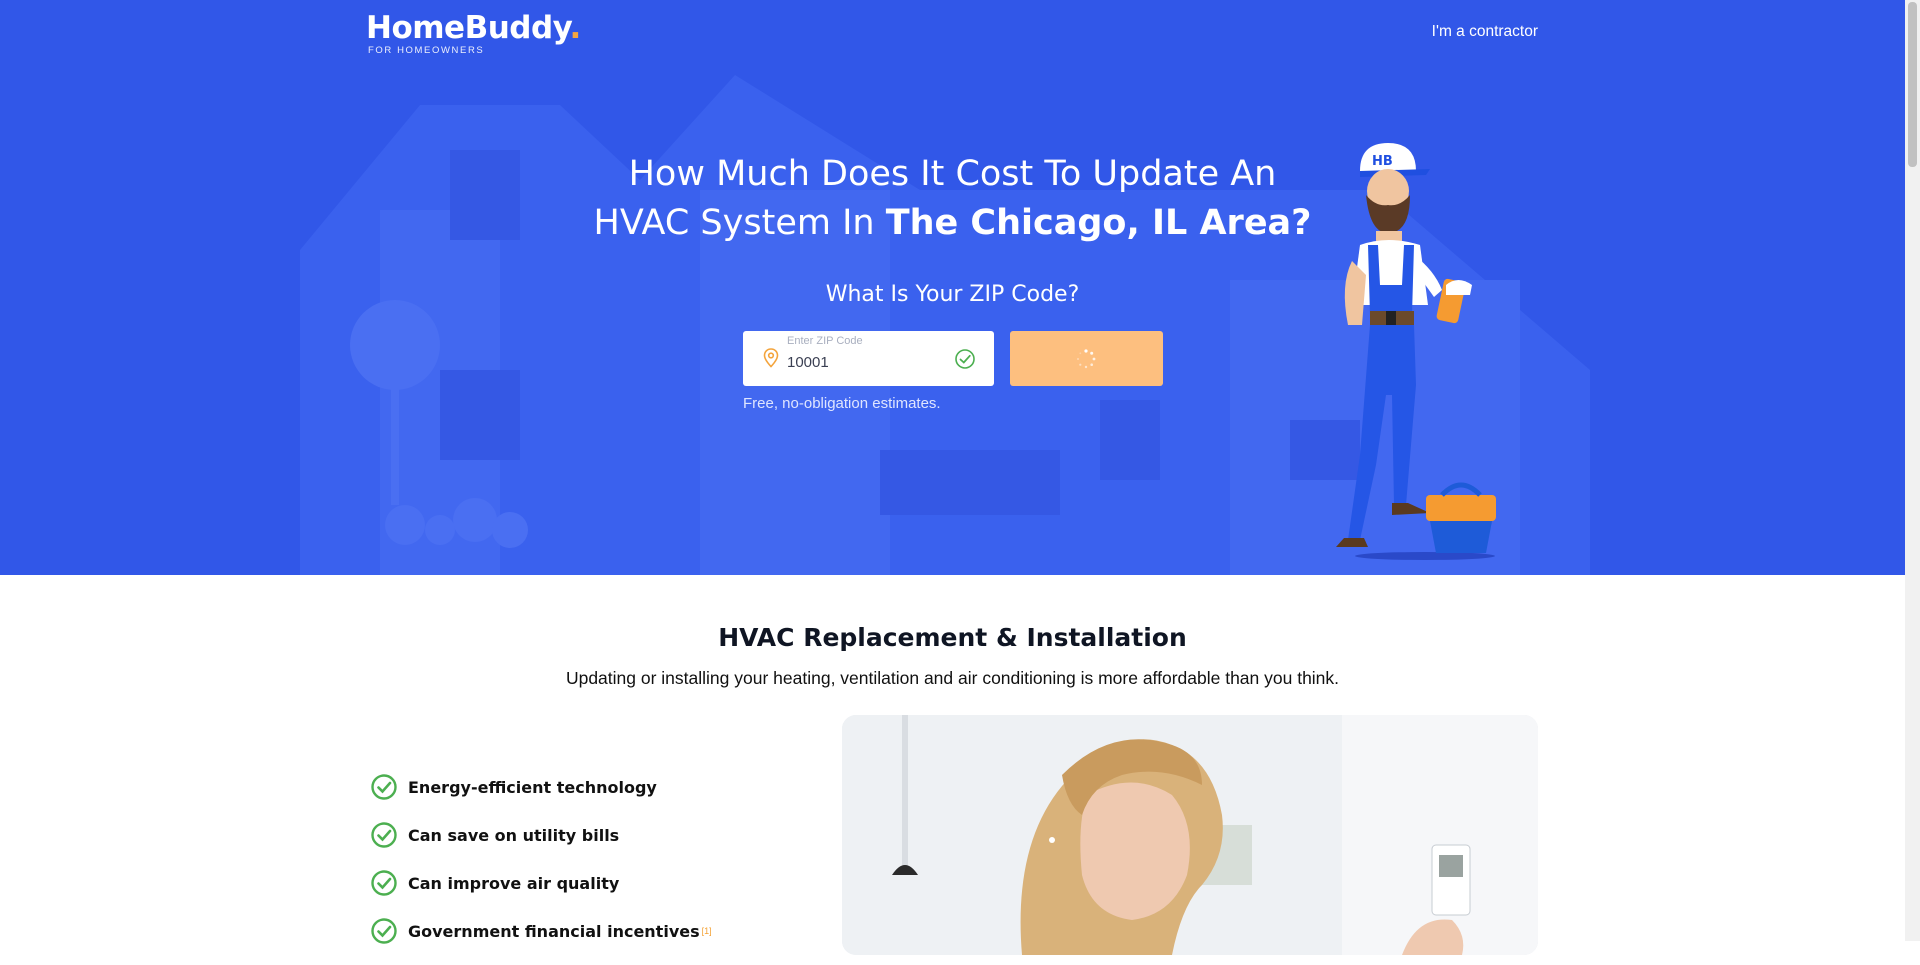  I want to click on zip-field: Enter ZIP Code, so click(868, 358).